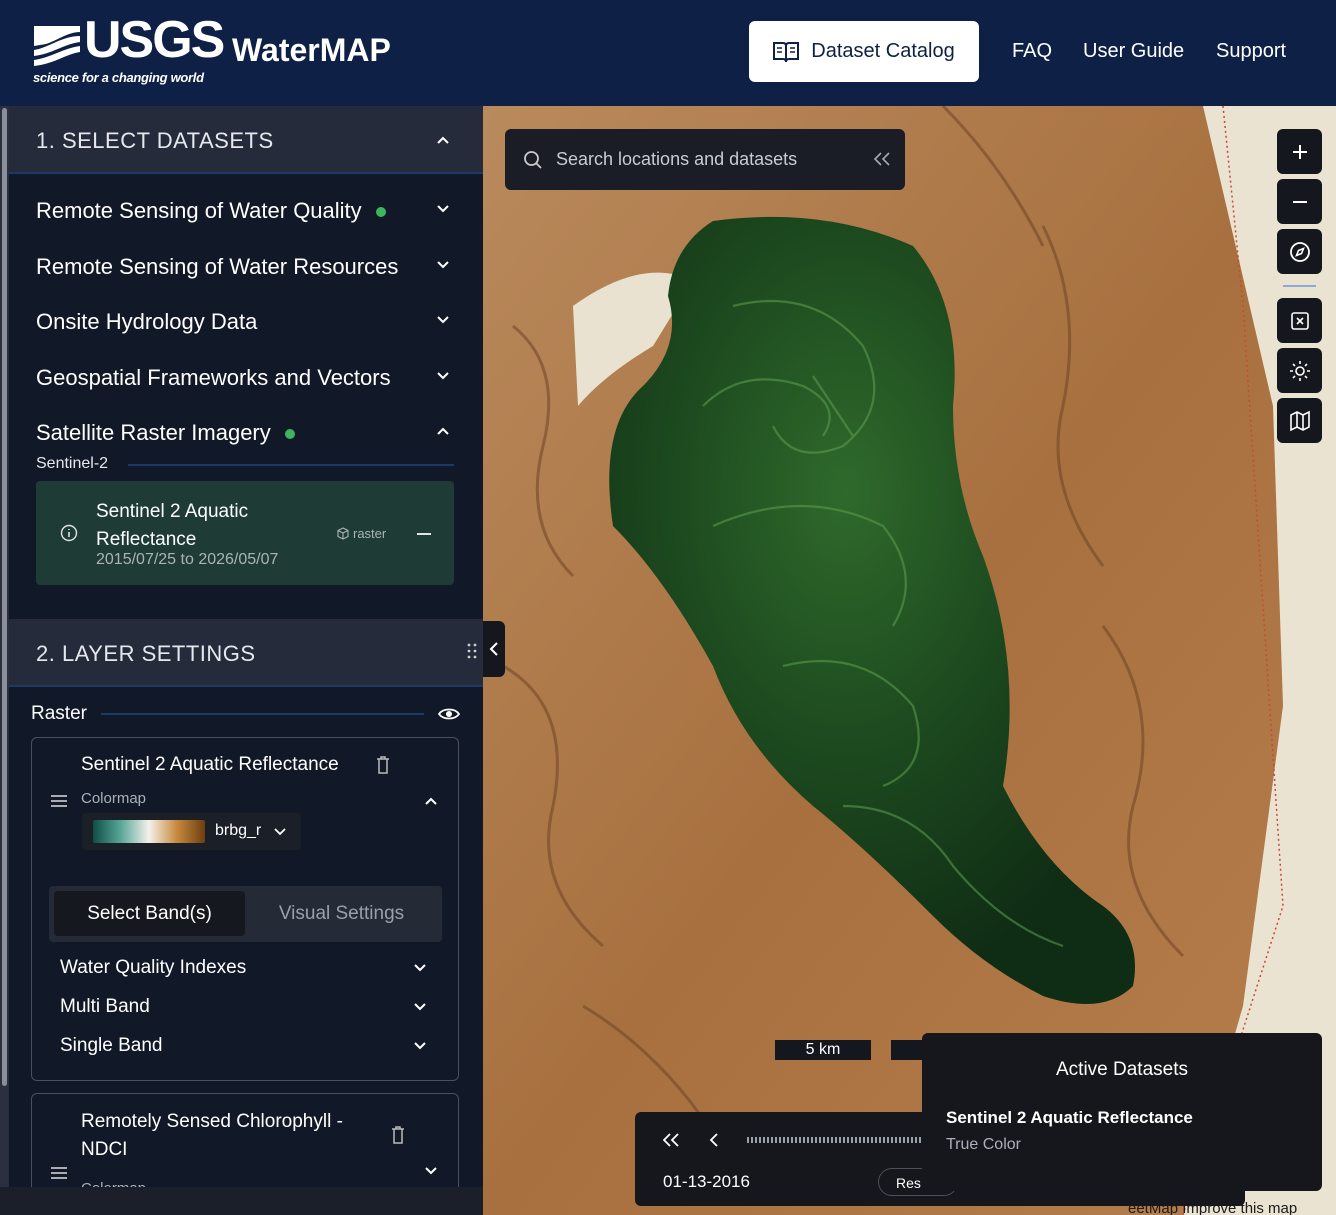 This screenshot has width=1336, height=1215. I want to click on select-datasets-header: 1. SELECT DATASETS, so click(246, 140).